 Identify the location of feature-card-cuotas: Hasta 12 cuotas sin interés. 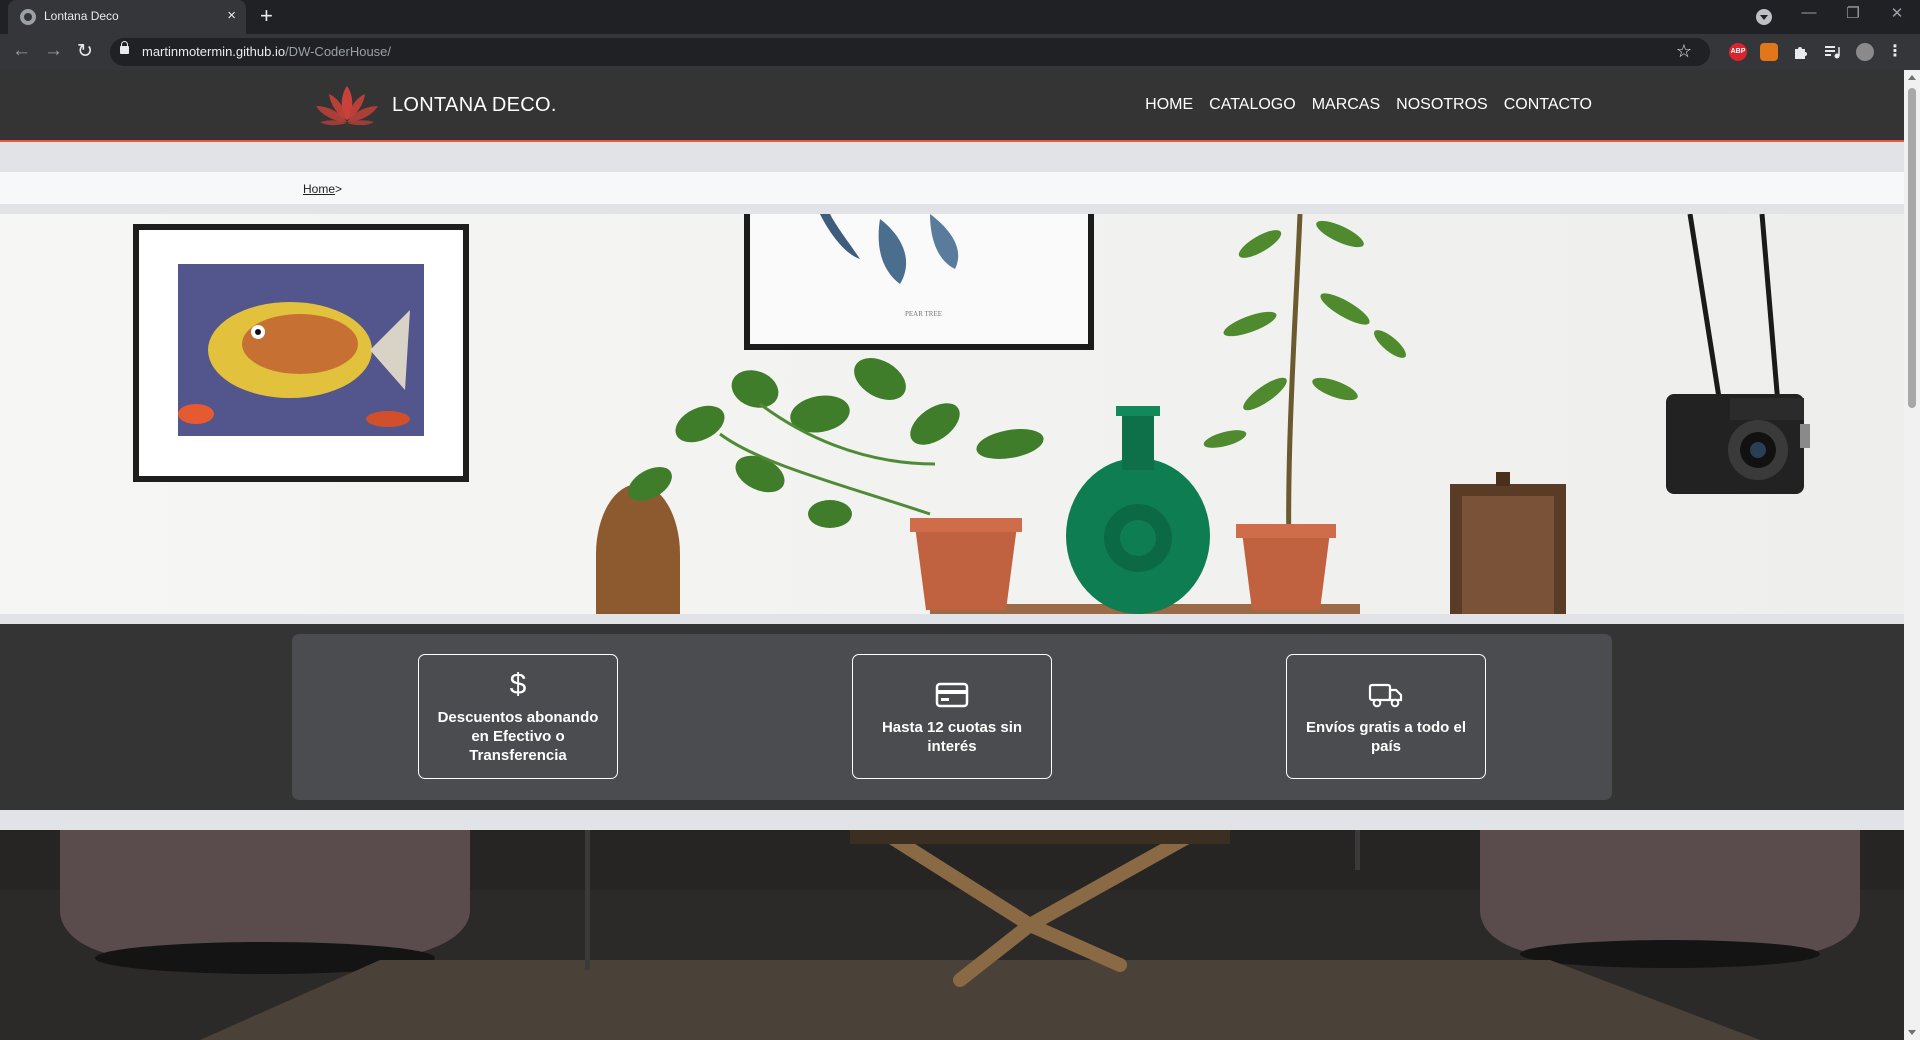
(952, 716).